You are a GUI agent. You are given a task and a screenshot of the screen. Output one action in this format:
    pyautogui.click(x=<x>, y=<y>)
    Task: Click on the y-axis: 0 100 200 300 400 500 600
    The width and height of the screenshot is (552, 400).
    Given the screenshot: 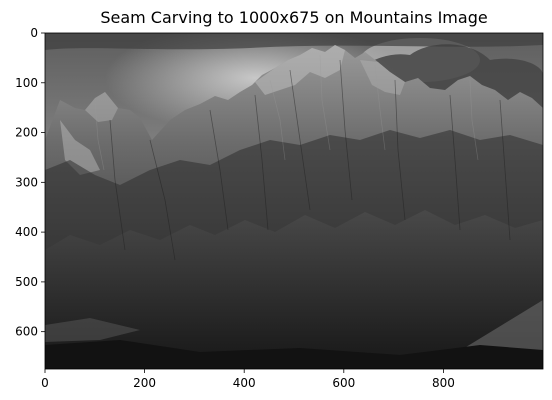 What is the action you would take?
    pyautogui.click(x=30, y=182)
    